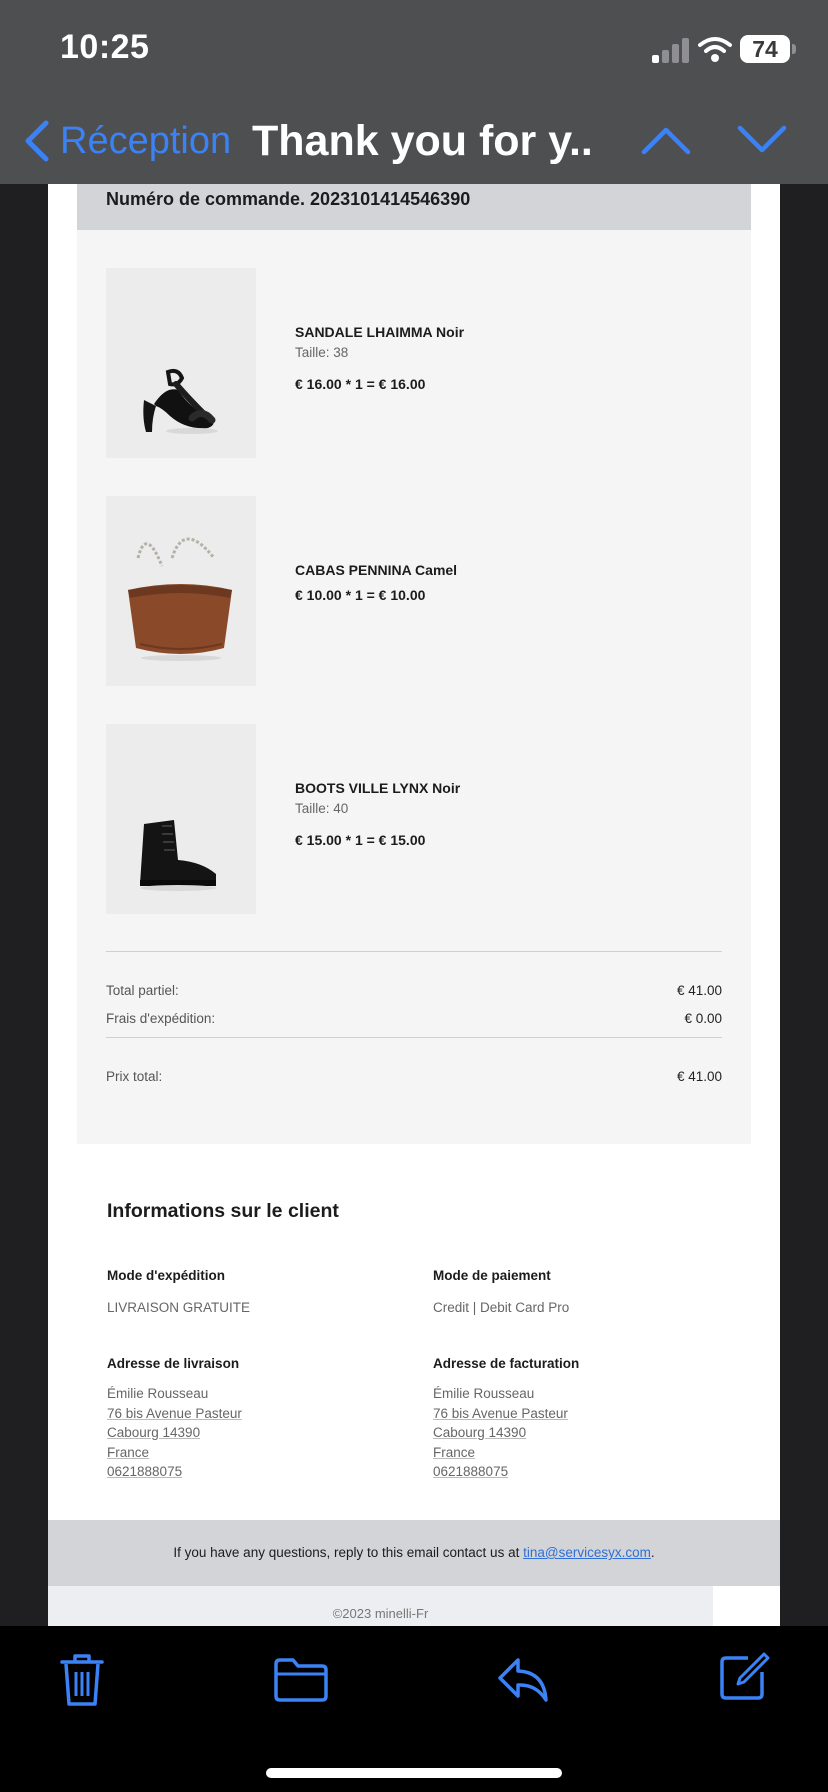  Describe the element at coordinates (501, 1307) in the screenshot. I see `payment-mode-value: Credit | Debit Card Pro` at that location.